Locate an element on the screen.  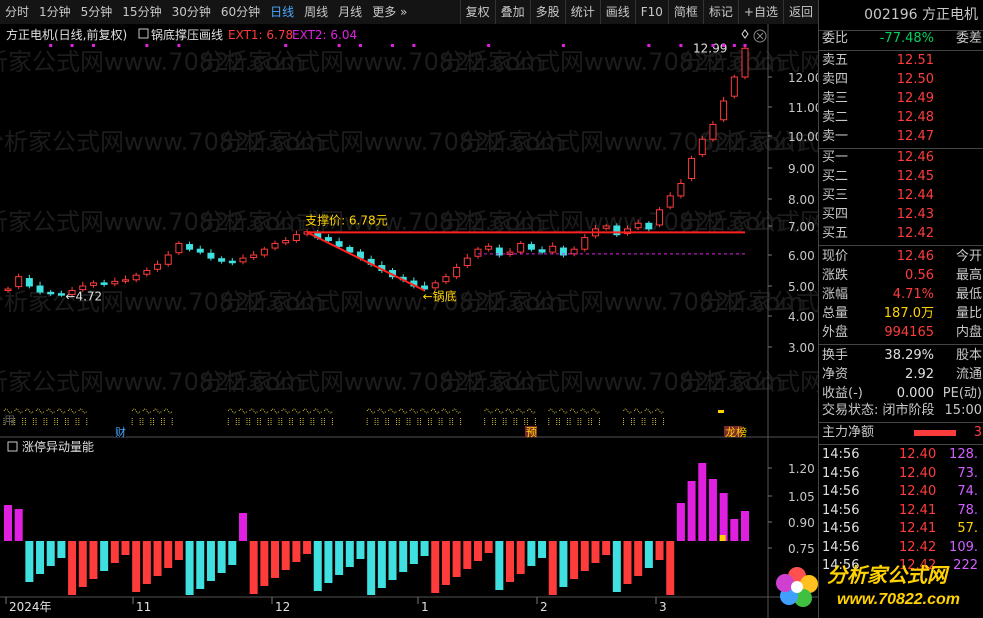
stat-row: 外盘 994165 内盘 is located at coordinates (901, 333).